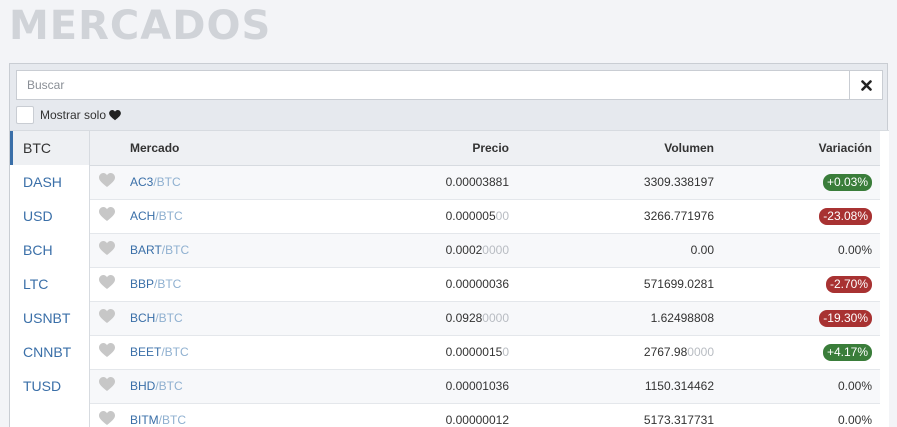 The width and height of the screenshot is (897, 427). Describe the element at coordinates (252, 216) in the screenshot. I see `market-cell: ACH/BTC` at that location.